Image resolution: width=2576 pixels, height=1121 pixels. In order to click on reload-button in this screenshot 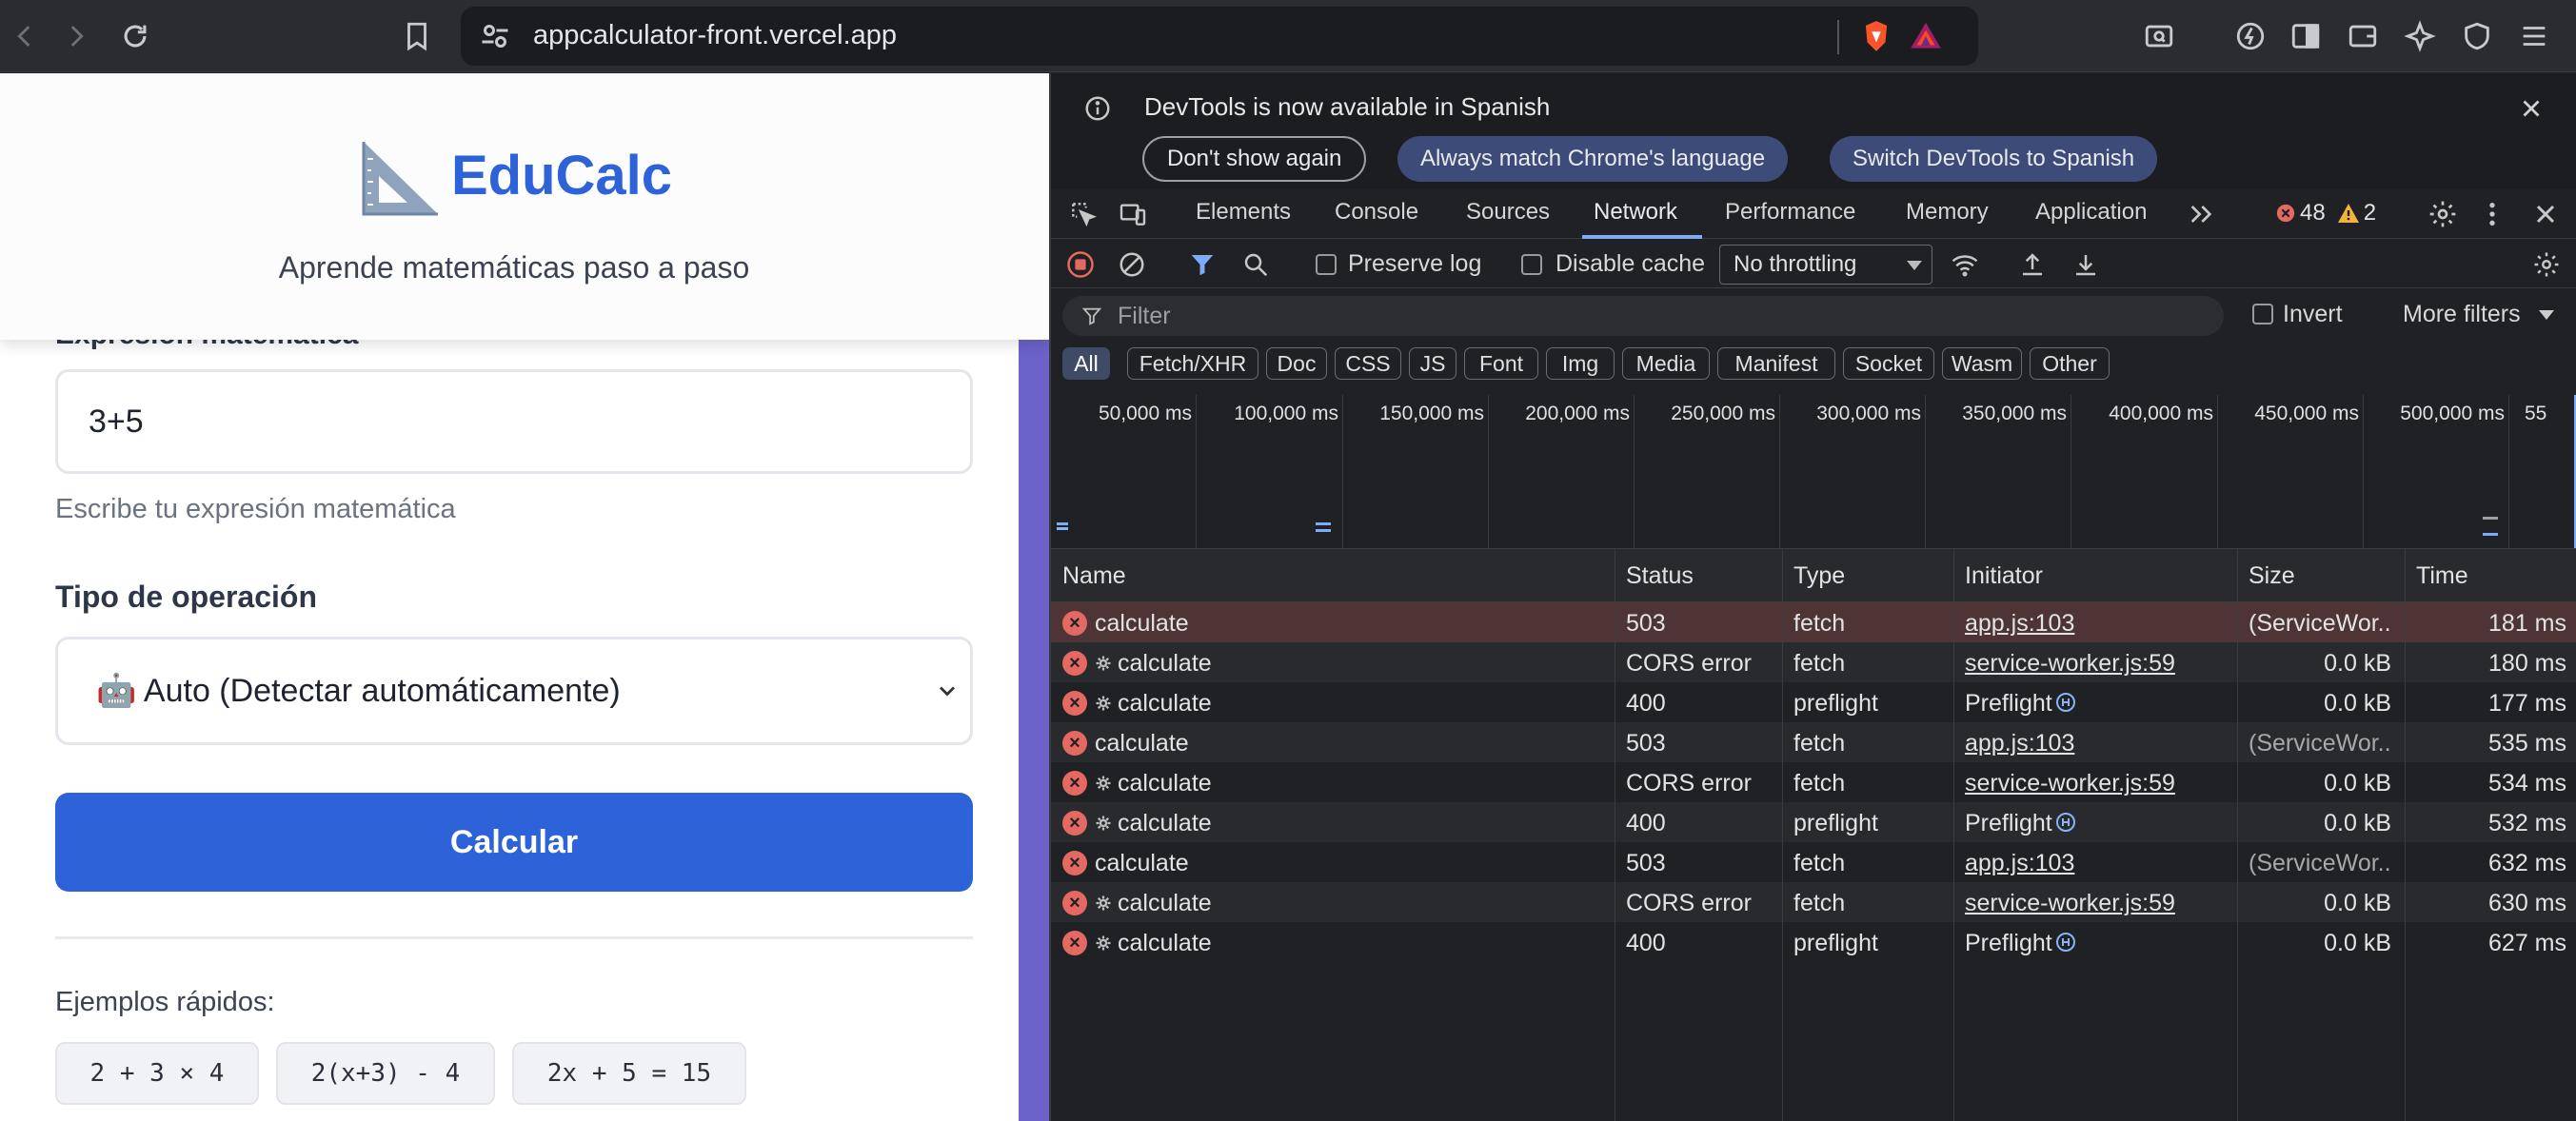, I will do `click(135, 36)`.